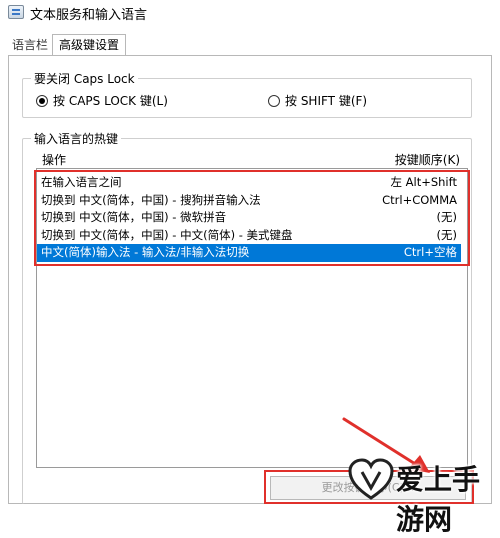 Image resolution: width=500 pixels, height=538 pixels. What do you see at coordinates (430, 252) in the screenshot?
I see `hotkey-sequence: Ctrl+空格` at bounding box center [430, 252].